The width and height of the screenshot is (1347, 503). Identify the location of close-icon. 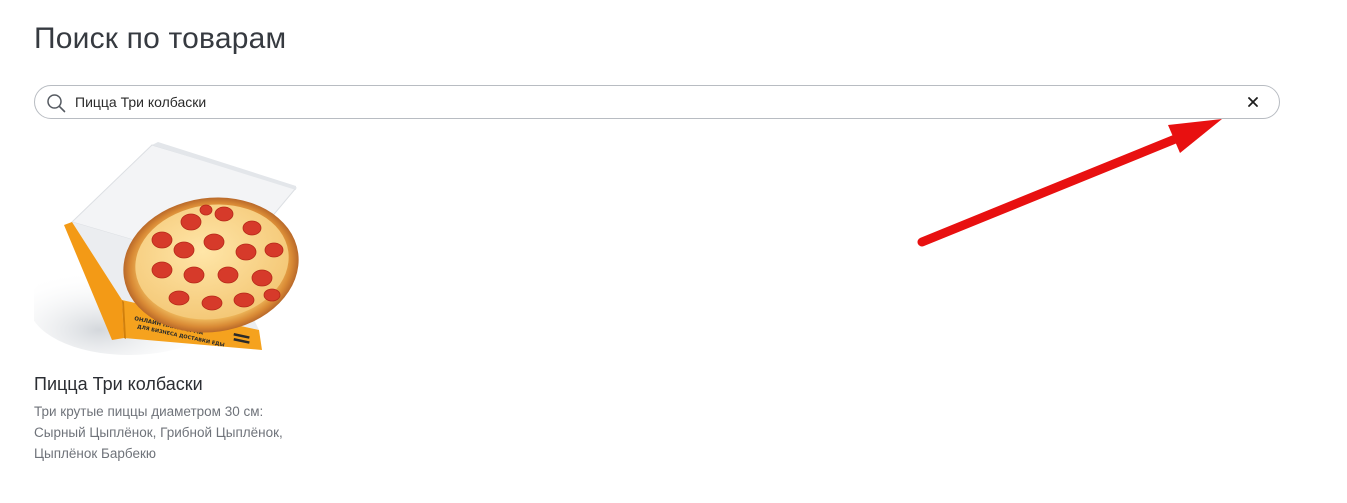
(1253, 102).